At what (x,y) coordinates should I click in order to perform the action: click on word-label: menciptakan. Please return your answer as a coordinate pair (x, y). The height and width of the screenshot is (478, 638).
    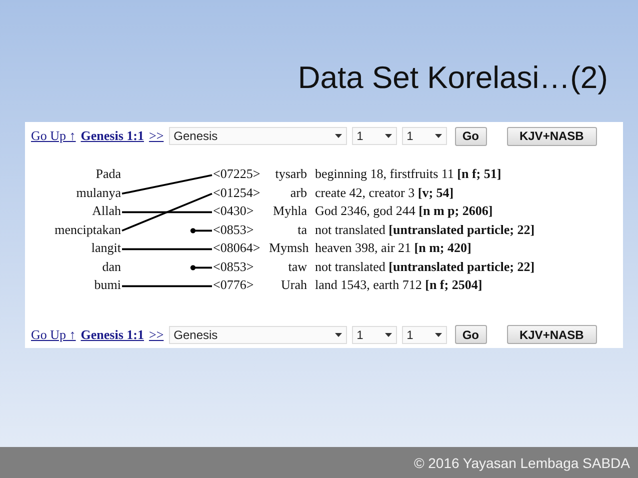
    Looking at the image, I should click on (87, 229).